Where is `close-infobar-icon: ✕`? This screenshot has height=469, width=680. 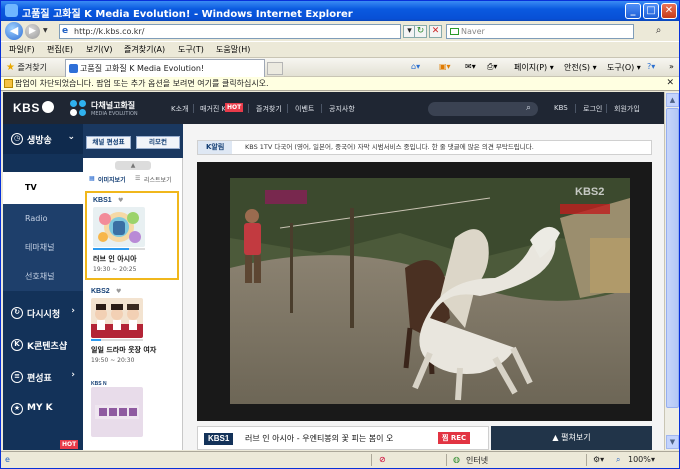
close-infobar-icon: ✕ is located at coordinates (670, 83).